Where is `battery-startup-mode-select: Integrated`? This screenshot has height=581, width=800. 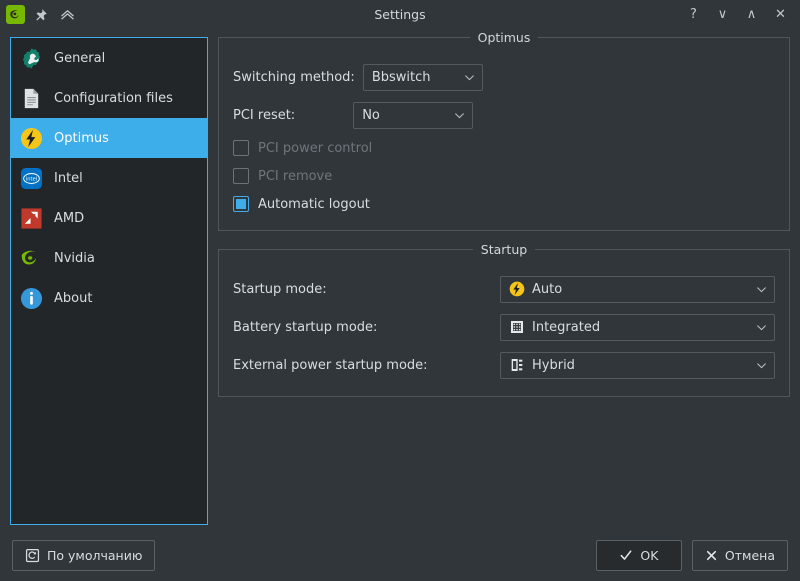
battery-startup-mode-select: Integrated is located at coordinates (637, 327).